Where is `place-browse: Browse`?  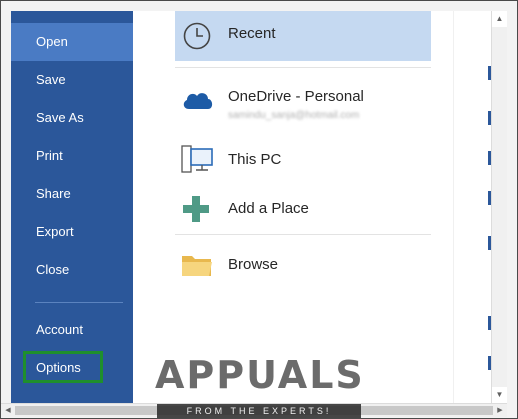
place-browse: Browse is located at coordinates (303, 264).